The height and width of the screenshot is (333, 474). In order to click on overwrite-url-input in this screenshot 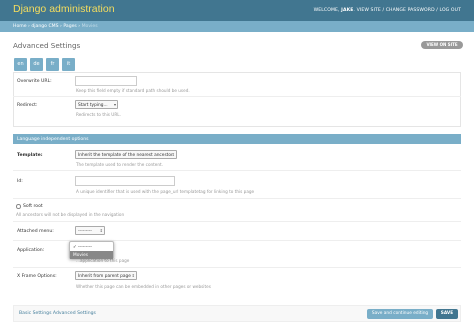, I will do `click(106, 81)`.